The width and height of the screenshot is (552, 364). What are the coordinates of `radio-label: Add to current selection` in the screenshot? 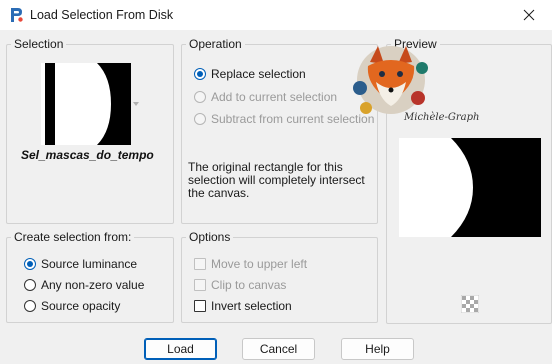 It's located at (274, 97).